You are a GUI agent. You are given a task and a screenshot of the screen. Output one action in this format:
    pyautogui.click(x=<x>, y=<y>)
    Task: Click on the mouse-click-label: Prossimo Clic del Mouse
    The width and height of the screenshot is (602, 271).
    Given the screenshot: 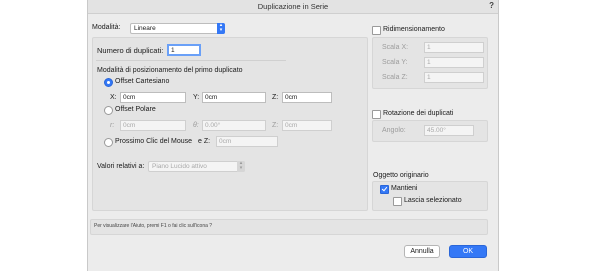 What is the action you would take?
    pyautogui.click(x=154, y=141)
    